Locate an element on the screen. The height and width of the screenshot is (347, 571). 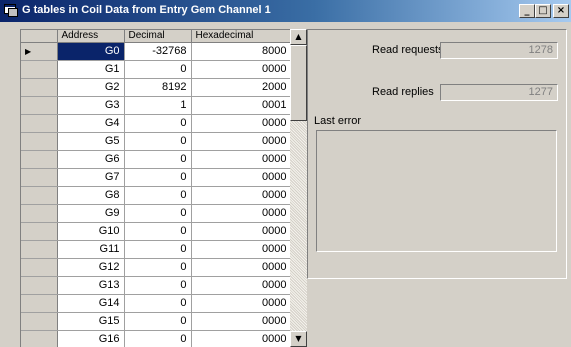
table-row: G16 0 0000 is located at coordinates (156, 338).